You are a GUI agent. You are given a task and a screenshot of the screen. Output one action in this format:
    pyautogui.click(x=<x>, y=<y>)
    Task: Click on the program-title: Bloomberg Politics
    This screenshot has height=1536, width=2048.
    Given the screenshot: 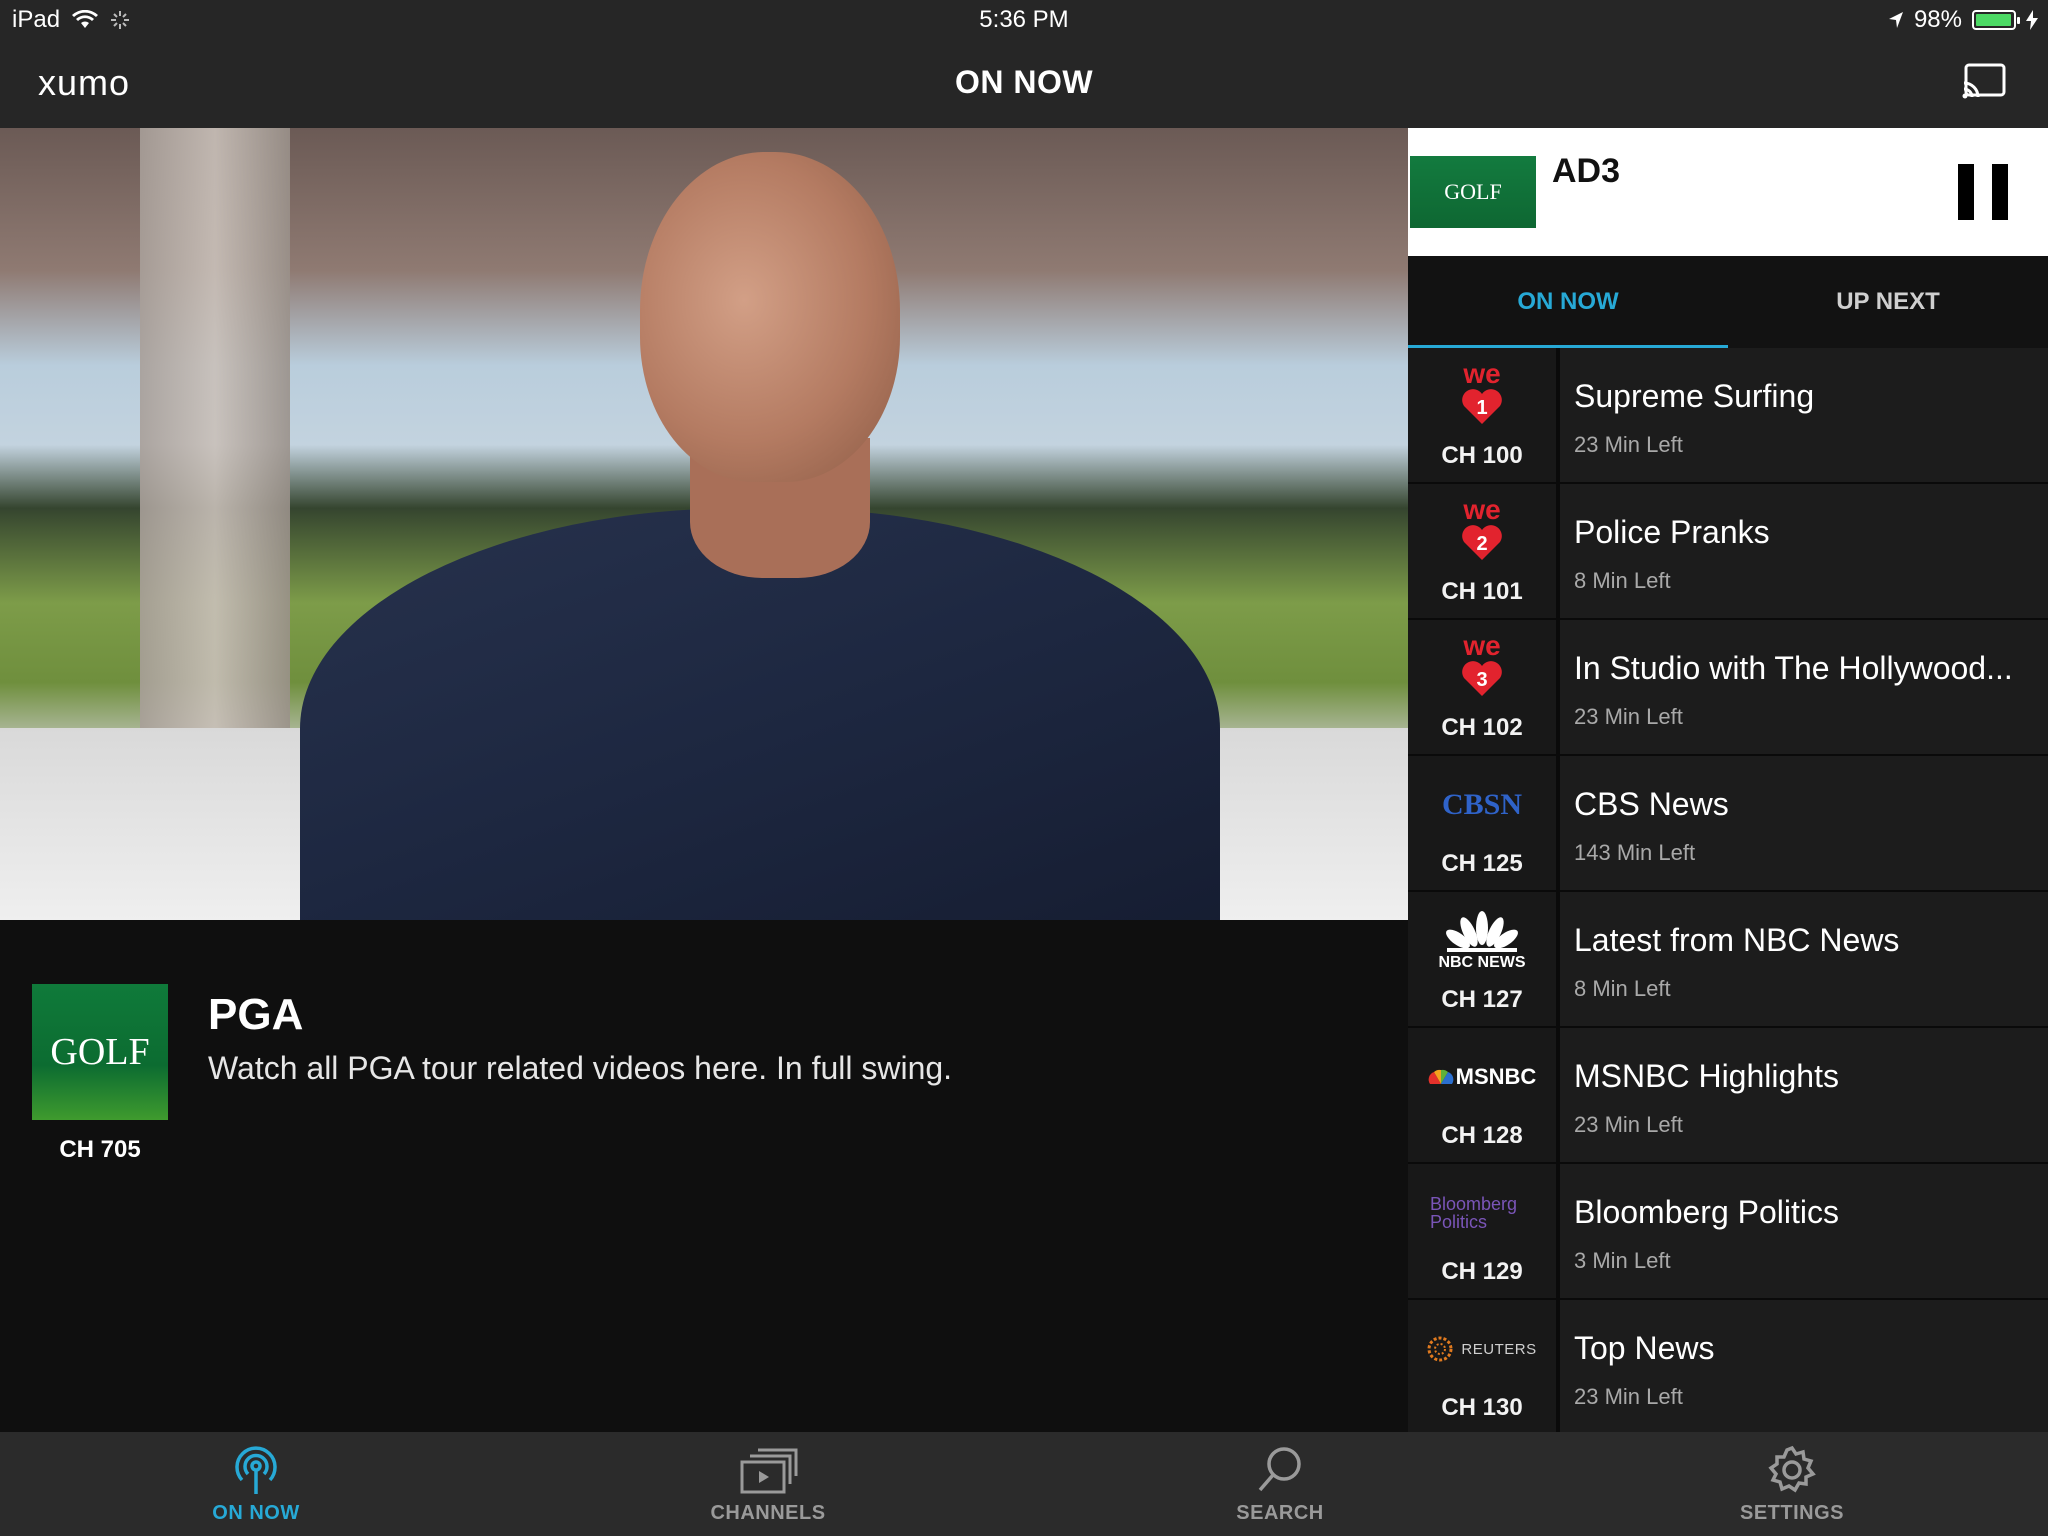 What is the action you would take?
    pyautogui.click(x=1706, y=1212)
    